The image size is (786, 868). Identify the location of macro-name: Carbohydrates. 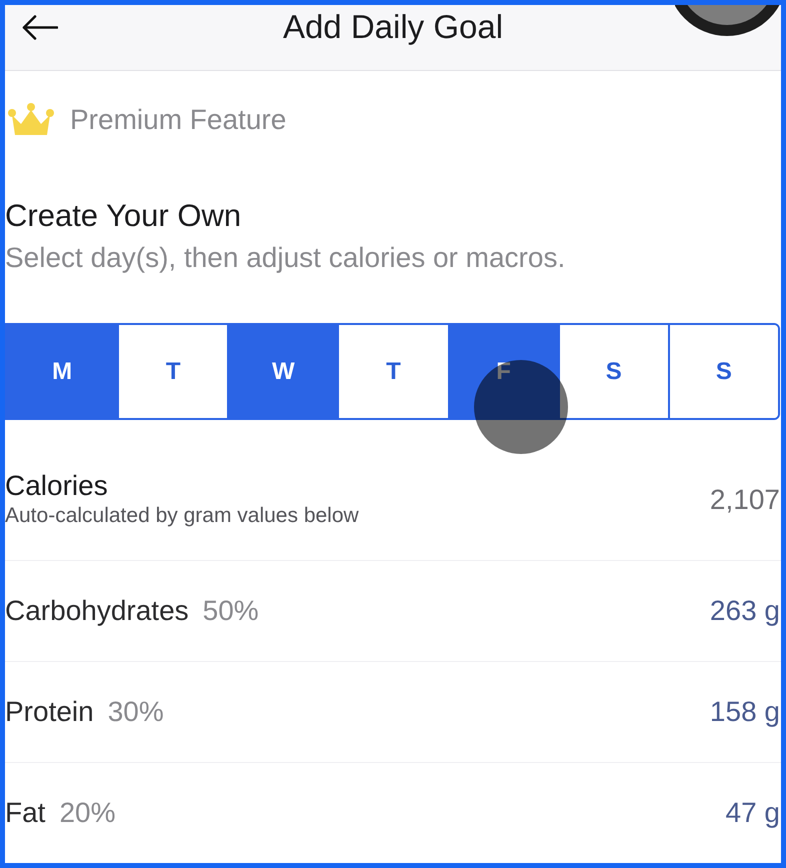
(97, 611).